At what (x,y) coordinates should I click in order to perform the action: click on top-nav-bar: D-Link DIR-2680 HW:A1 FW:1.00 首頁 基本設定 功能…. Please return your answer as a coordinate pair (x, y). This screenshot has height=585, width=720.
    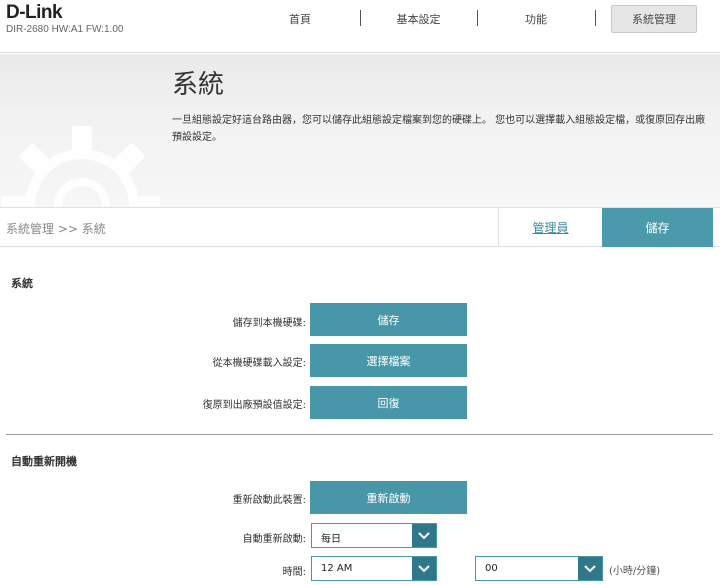
    Looking at the image, I should click on (360, 26).